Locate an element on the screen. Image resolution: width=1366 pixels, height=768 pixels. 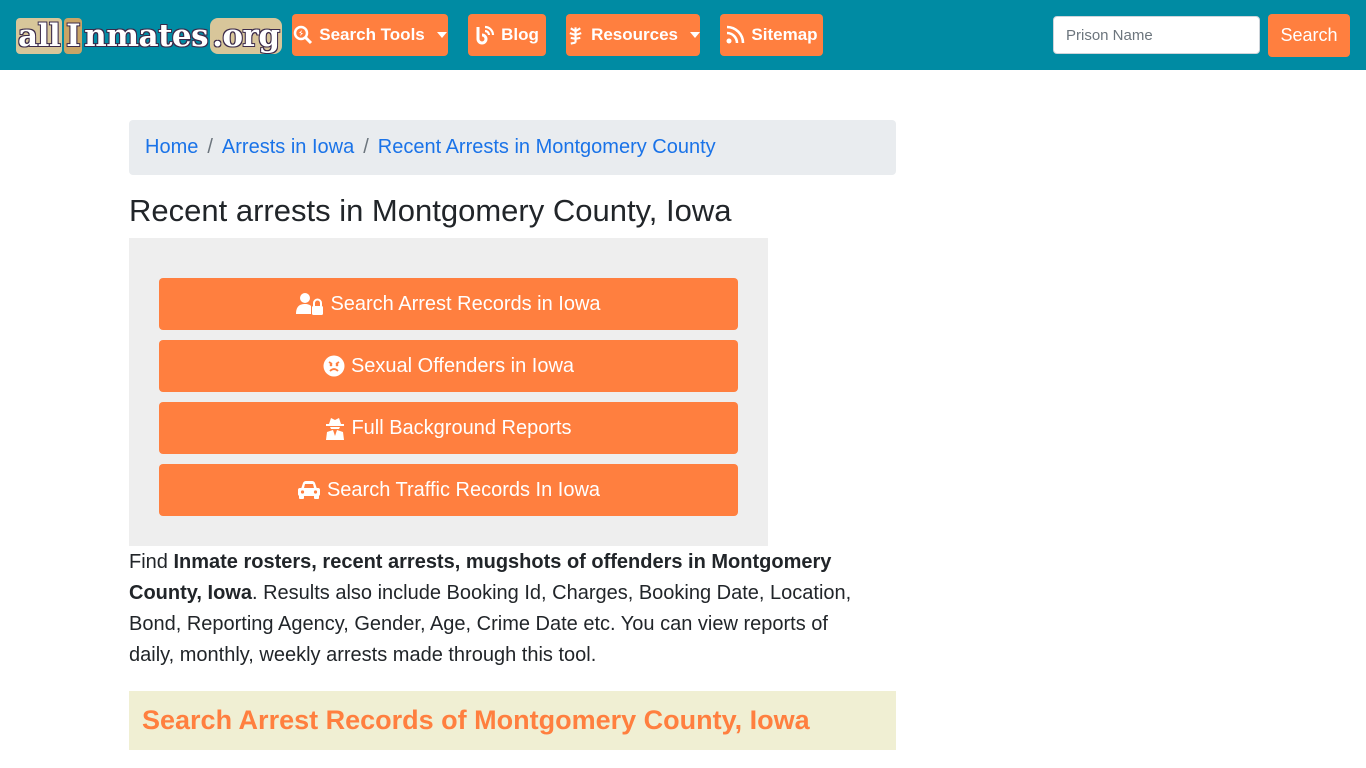
breadcrumb-home-link: Home is located at coordinates (171, 147).